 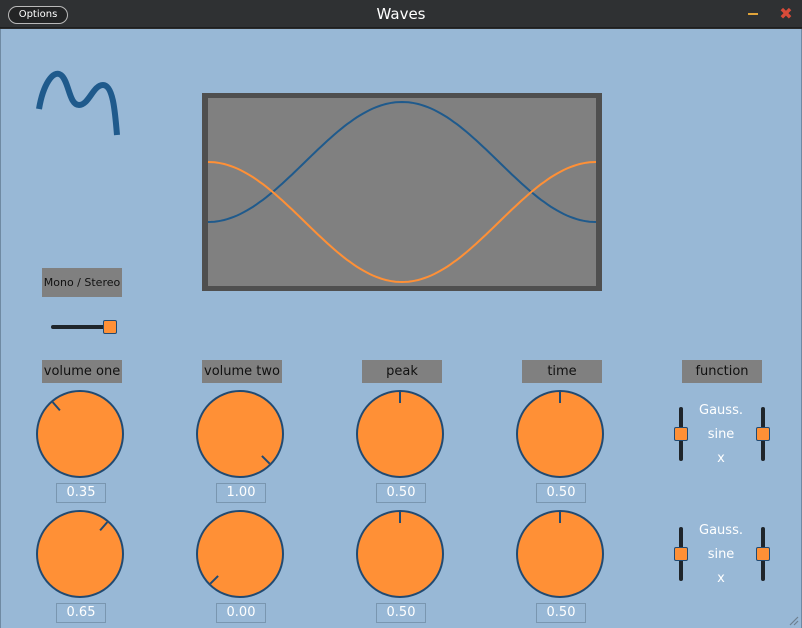 I want to click on minimize-icon, so click(x=753, y=14).